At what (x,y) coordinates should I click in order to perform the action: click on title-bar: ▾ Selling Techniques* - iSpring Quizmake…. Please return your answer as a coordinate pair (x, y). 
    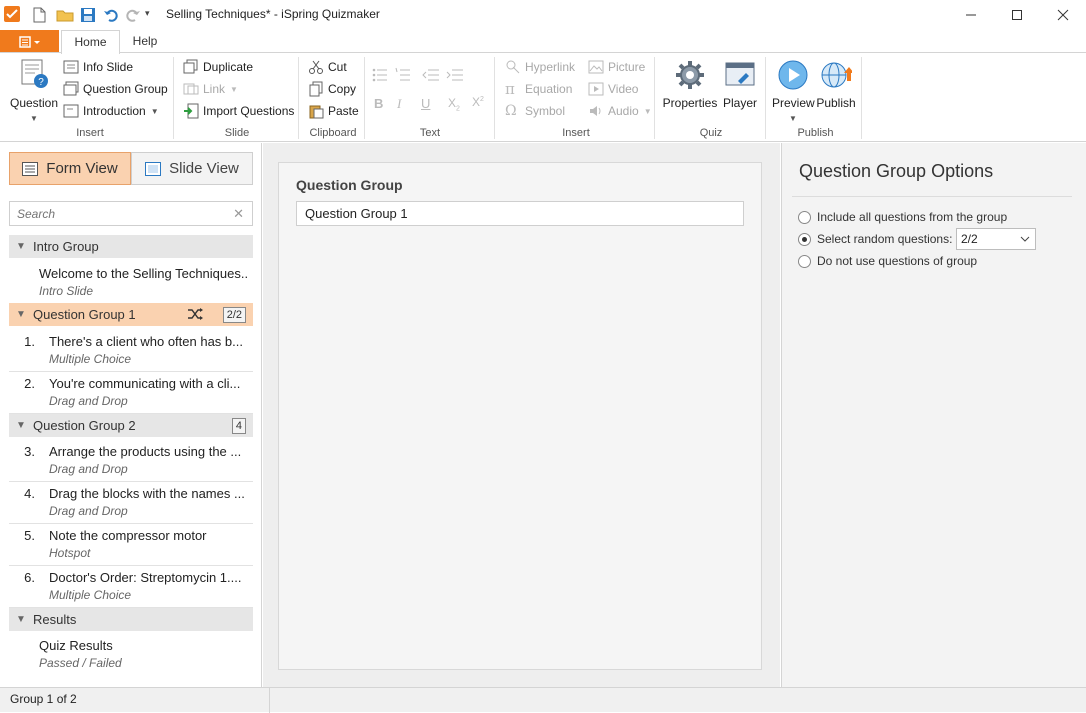
    Looking at the image, I should click on (543, 15).